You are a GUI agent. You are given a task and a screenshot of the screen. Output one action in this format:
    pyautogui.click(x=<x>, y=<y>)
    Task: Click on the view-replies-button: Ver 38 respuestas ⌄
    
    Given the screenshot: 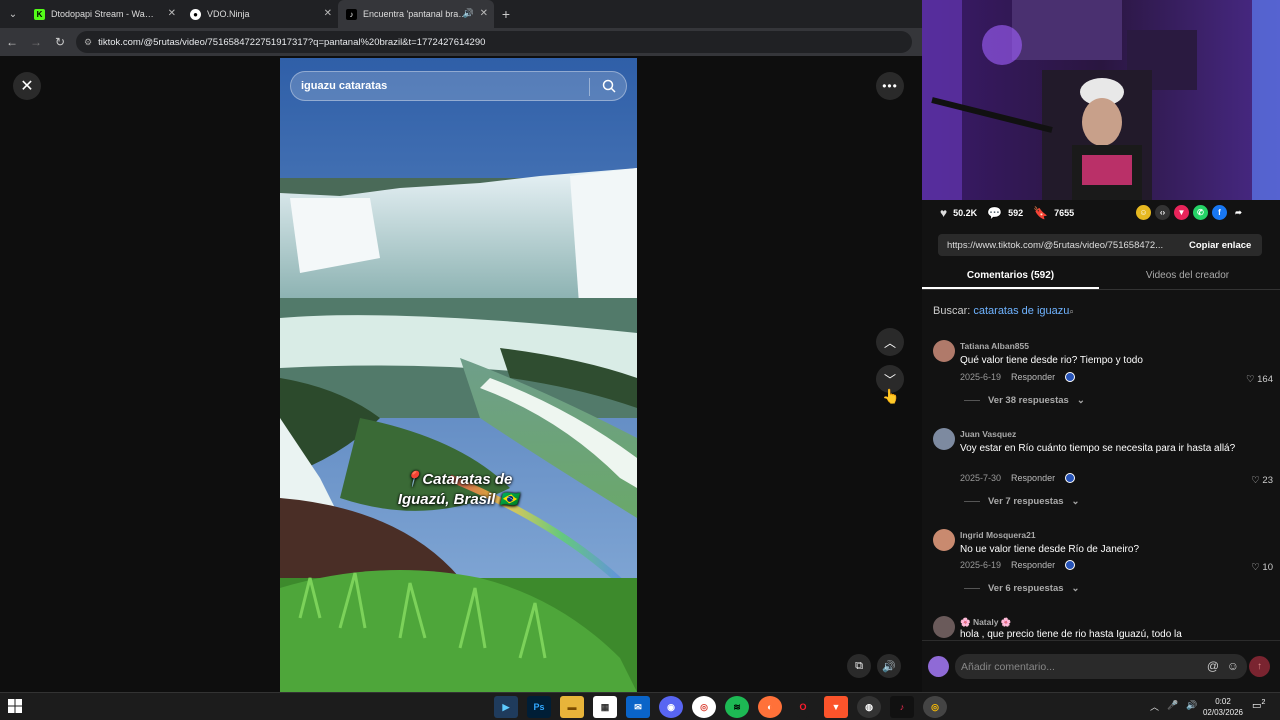 What is the action you would take?
    pyautogui.click(x=1024, y=400)
    